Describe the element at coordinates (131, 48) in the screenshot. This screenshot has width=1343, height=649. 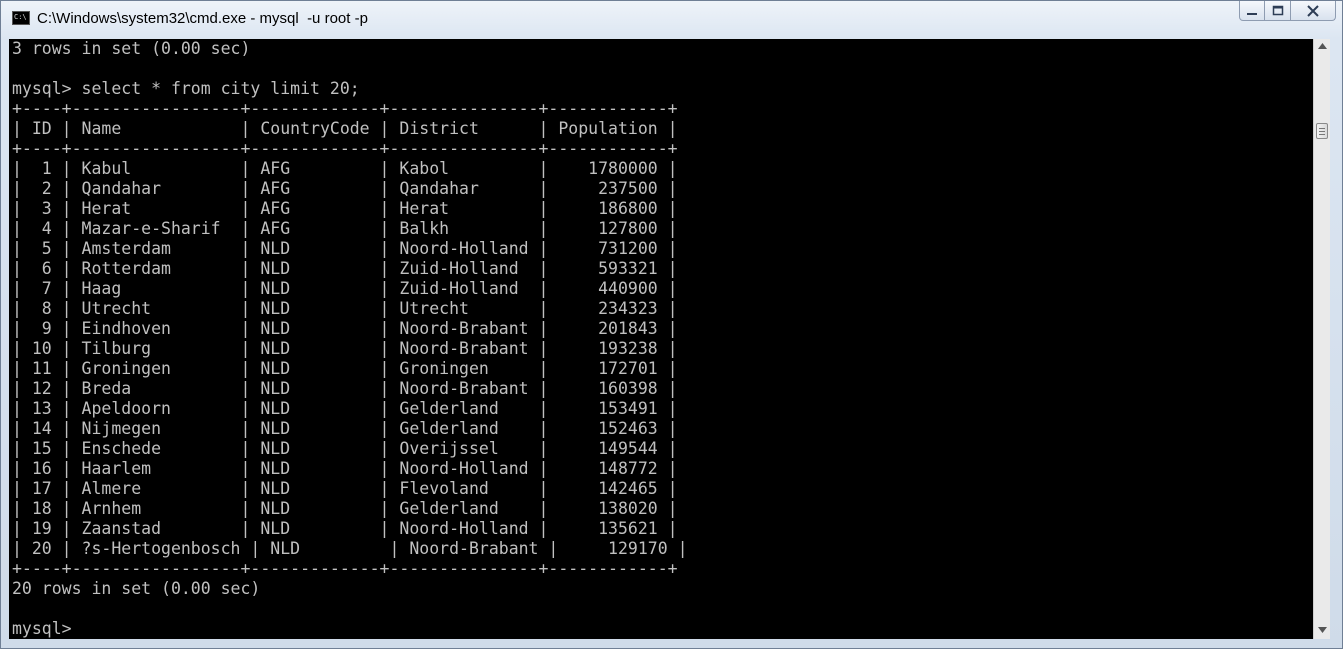
I see `console-line: 3 rows in set (0.00 sec)` at that location.